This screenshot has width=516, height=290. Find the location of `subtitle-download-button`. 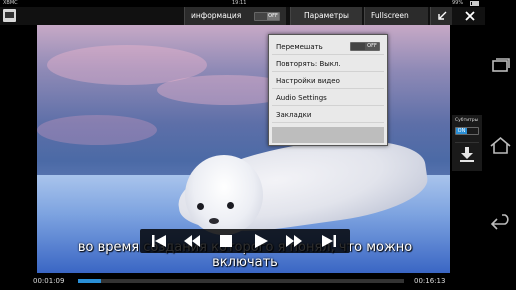

subtitle-download-button is located at coordinates (467, 154).